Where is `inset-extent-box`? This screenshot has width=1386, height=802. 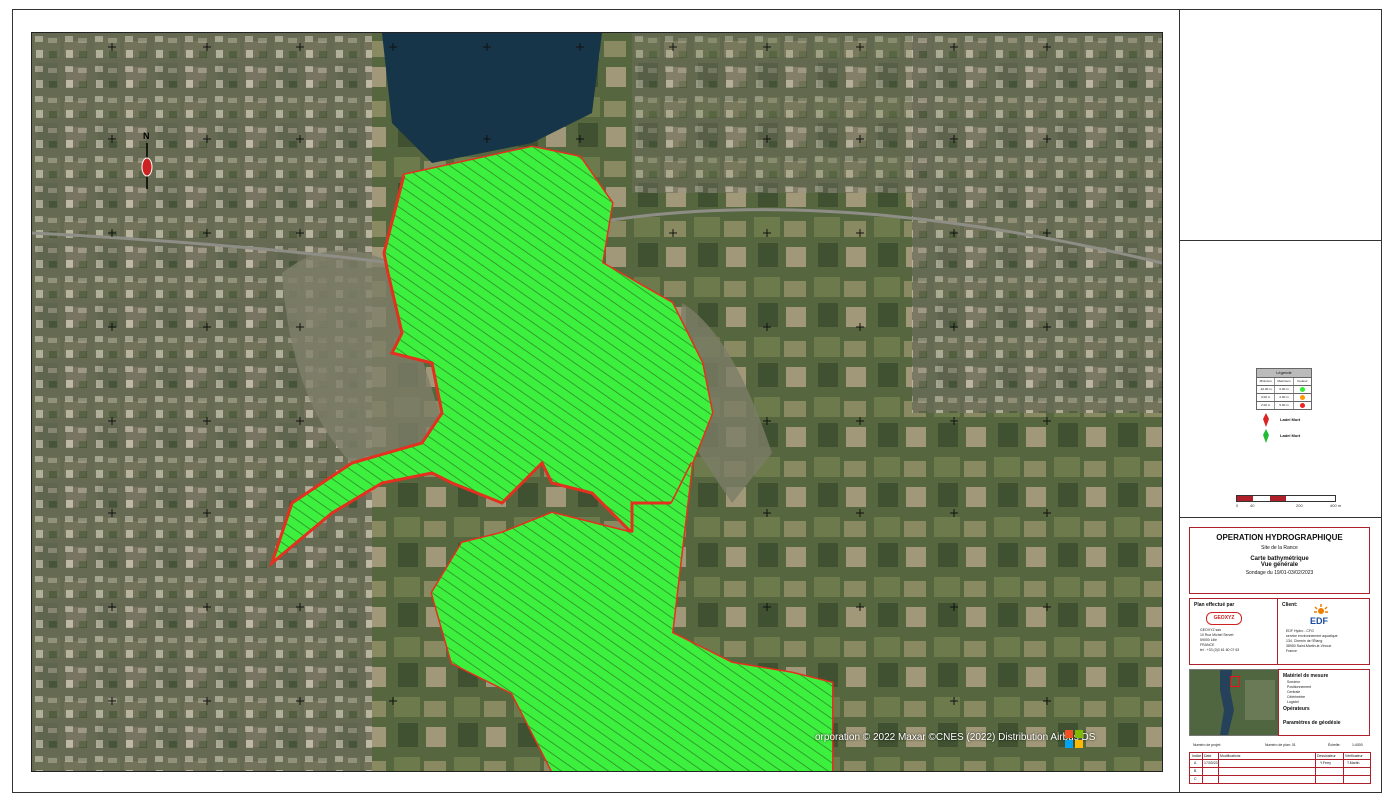
inset-extent-box is located at coordinates (1235, 681).